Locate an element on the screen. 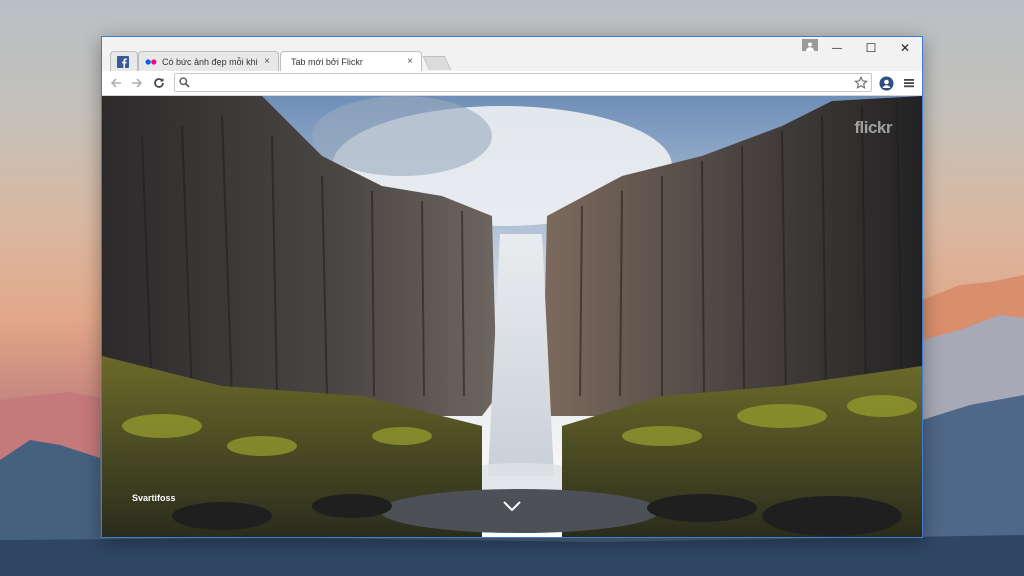 The width and height of the screenshot is (1024, 576). chrome-menu-button is located at coordinates (909, 83).